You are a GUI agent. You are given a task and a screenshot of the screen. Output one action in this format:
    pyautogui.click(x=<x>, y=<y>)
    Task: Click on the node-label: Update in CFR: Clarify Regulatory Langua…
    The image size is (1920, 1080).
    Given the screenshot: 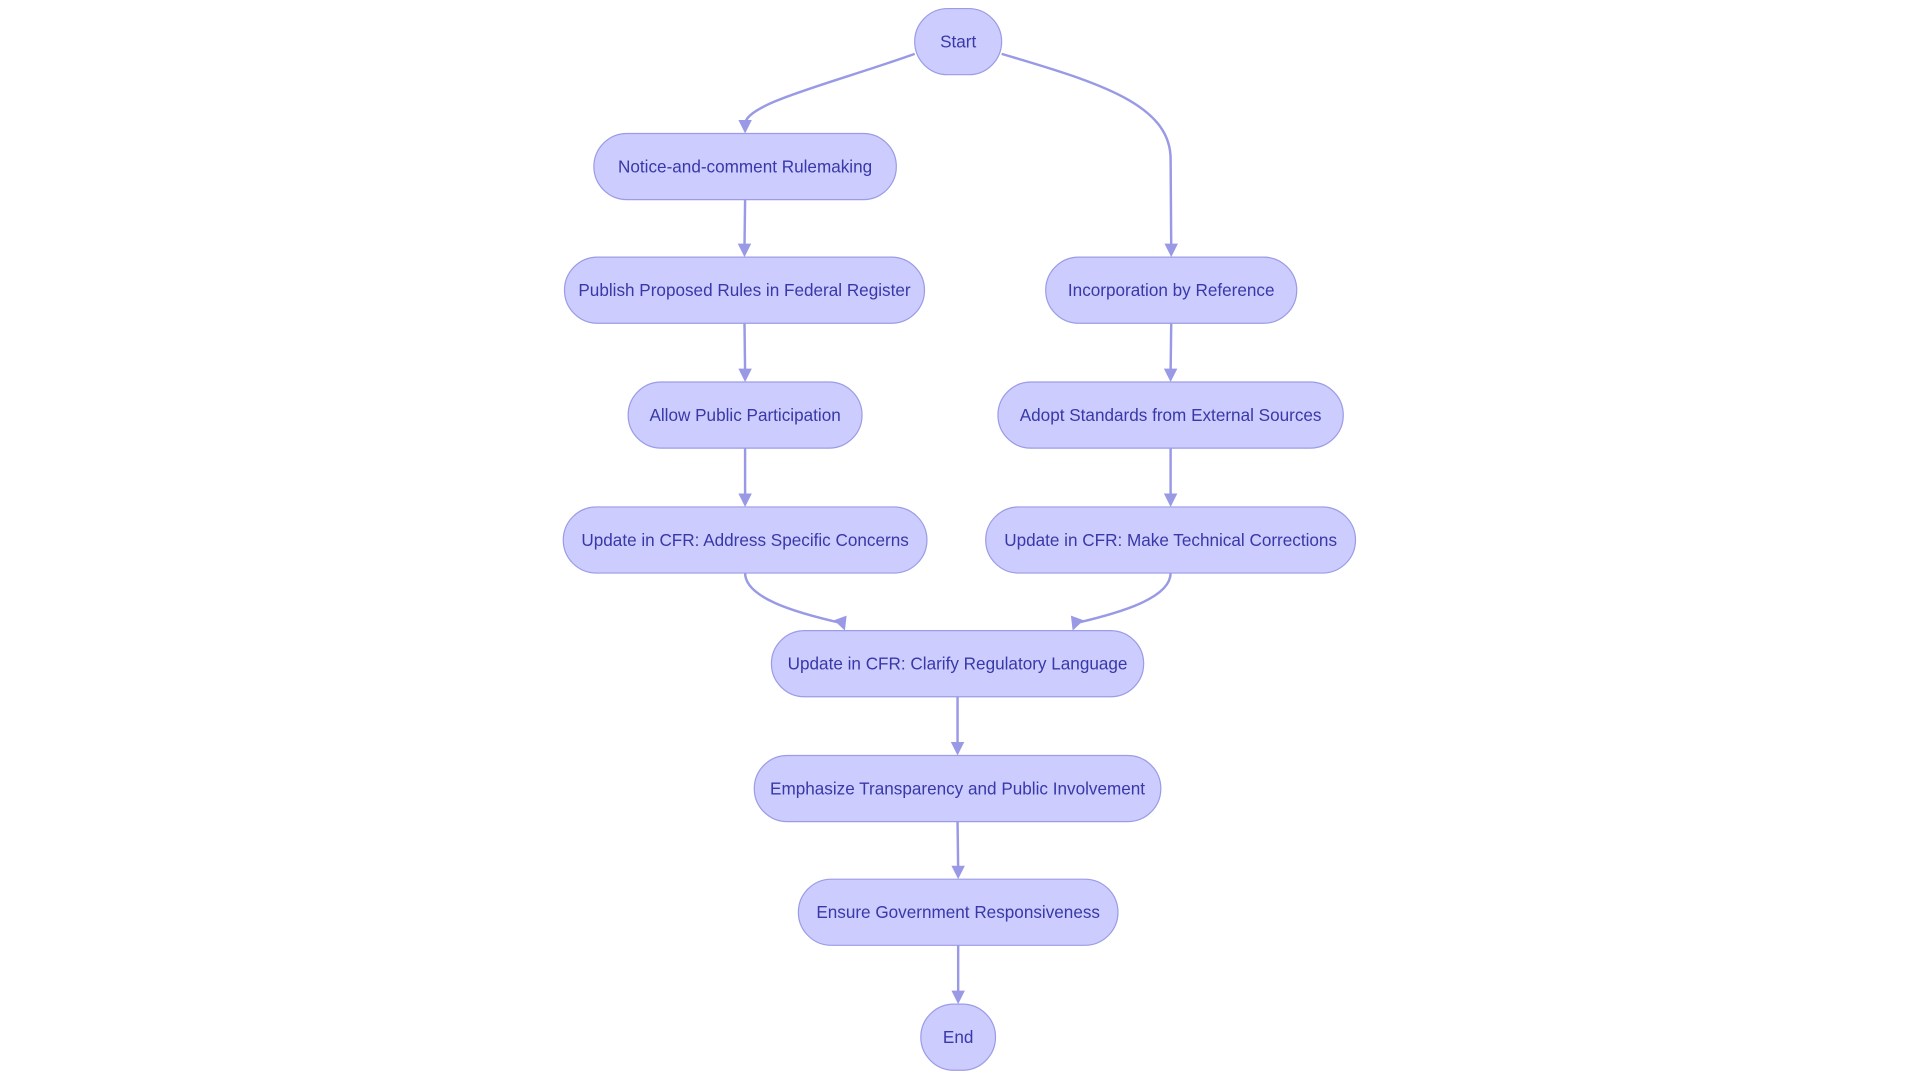 What is the action you would take?
    pyautogui.click(x=958, y=664)
    